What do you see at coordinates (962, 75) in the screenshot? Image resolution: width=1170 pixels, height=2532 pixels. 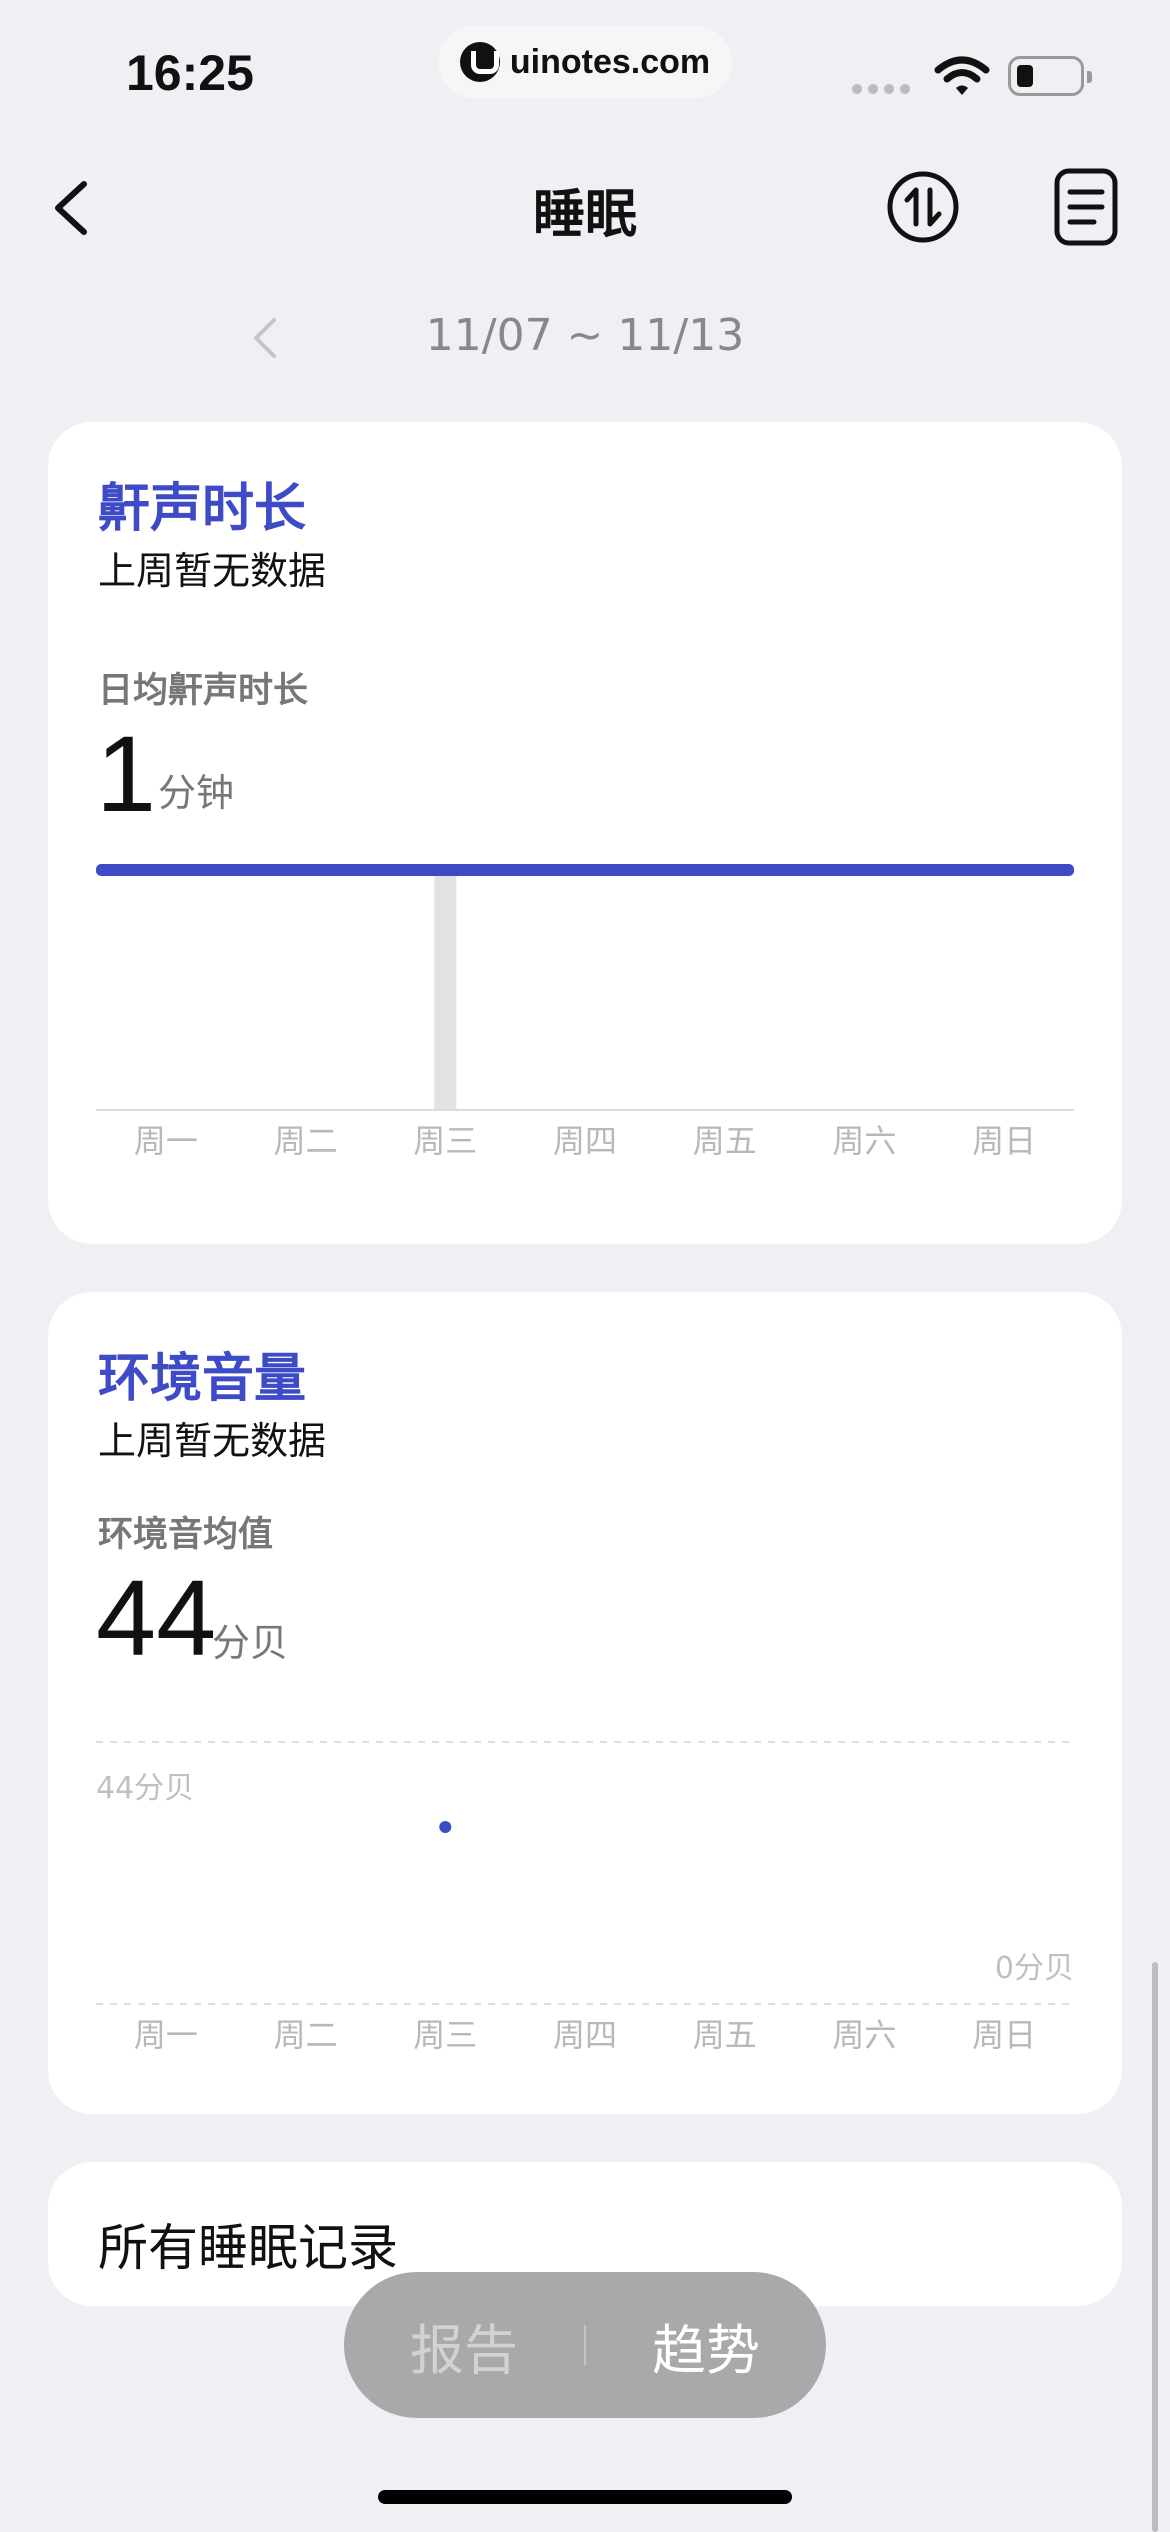 I see `wifi-icon` at bounding box center [962, 75].